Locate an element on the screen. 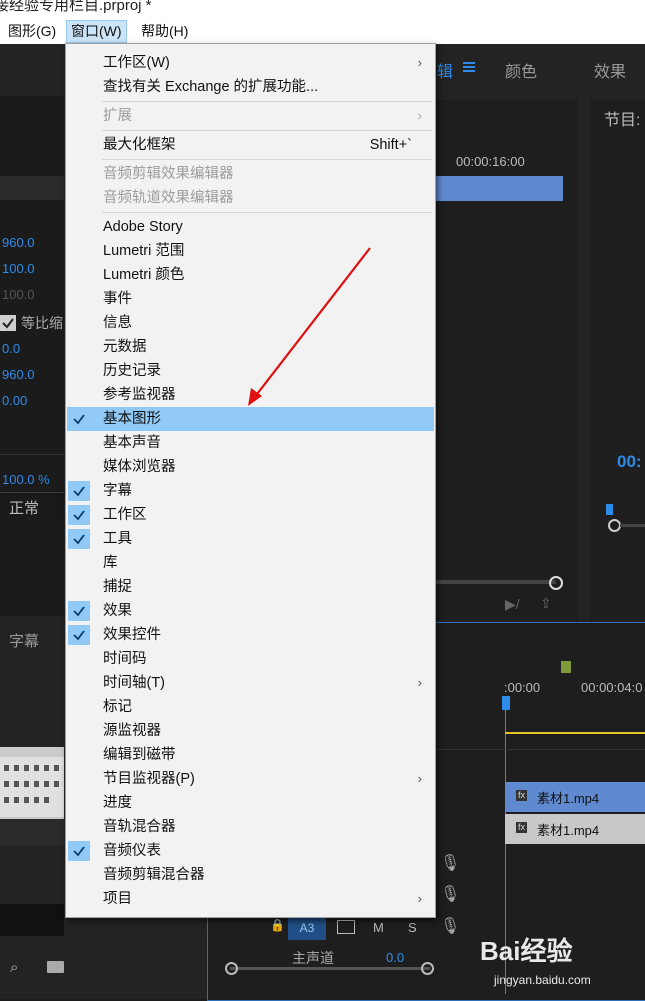 The width and height of the screenshot is (645, 1001). menu-window: 窗口(W) is located at coordinates (96, 31).